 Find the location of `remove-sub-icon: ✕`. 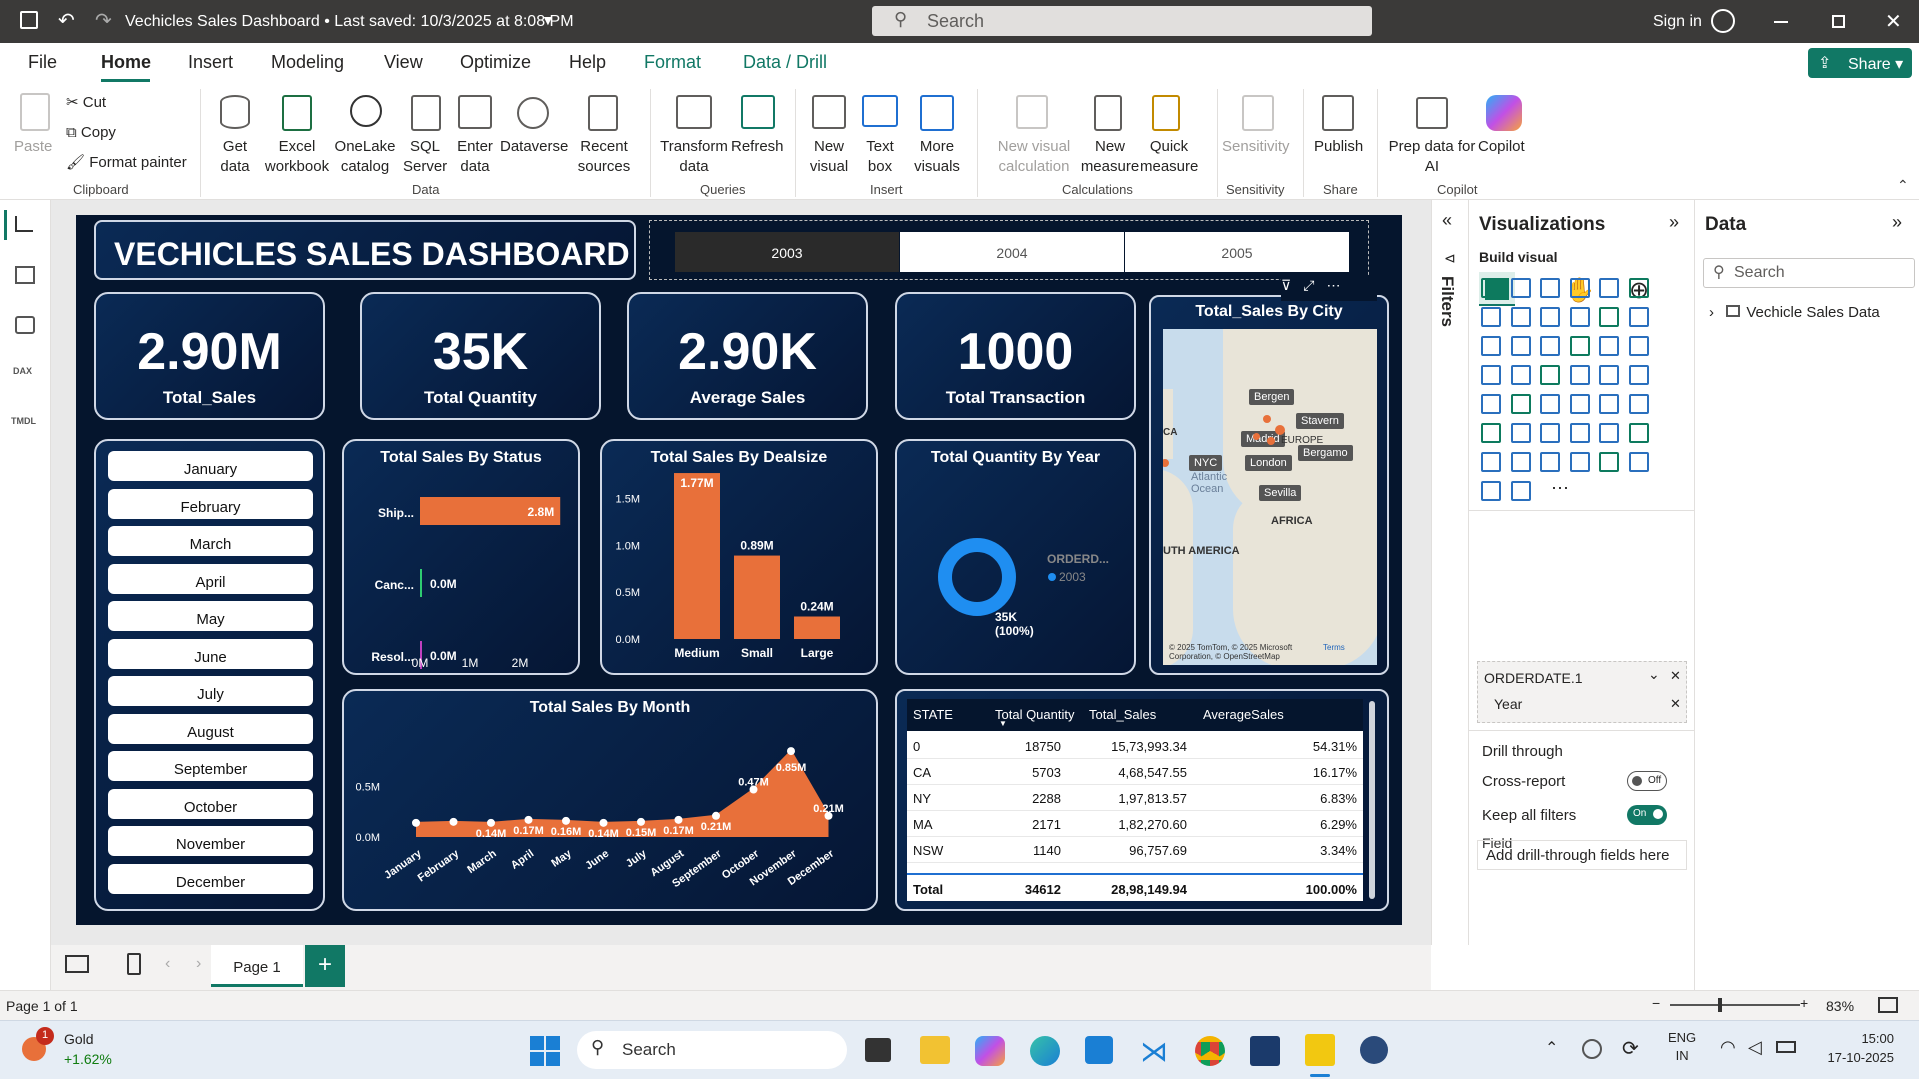

remove-sub-icon: ✕ is located at coordinates (1675, 704).